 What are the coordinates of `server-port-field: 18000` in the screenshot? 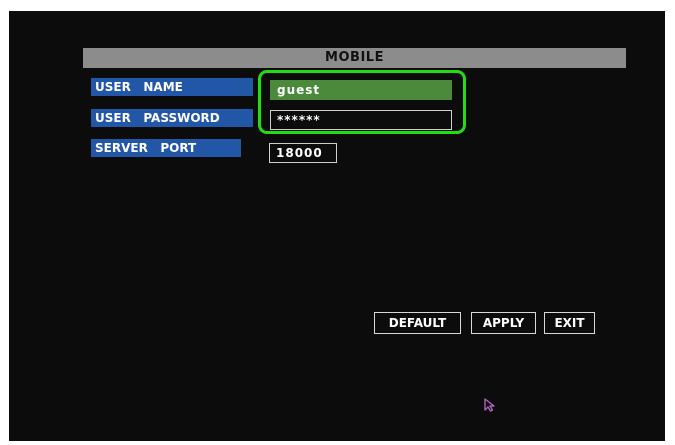 It's located at (303, 153).